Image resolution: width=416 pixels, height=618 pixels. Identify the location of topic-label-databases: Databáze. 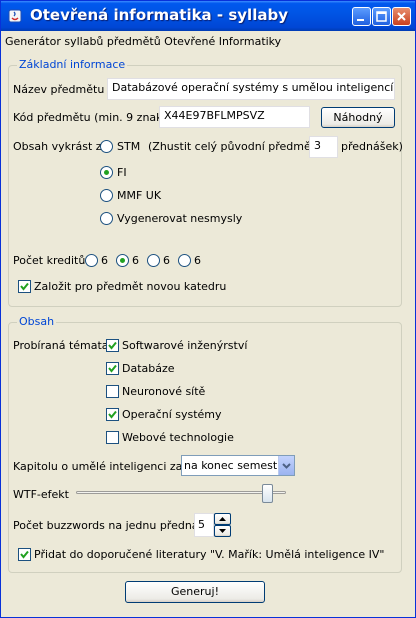
(148, 368).